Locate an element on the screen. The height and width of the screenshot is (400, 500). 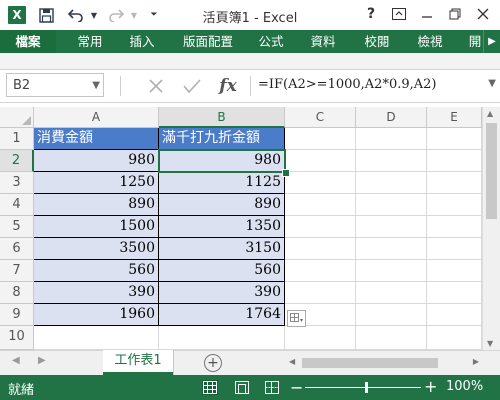
row-header-6: 6 is located at coordinates (17, 249).